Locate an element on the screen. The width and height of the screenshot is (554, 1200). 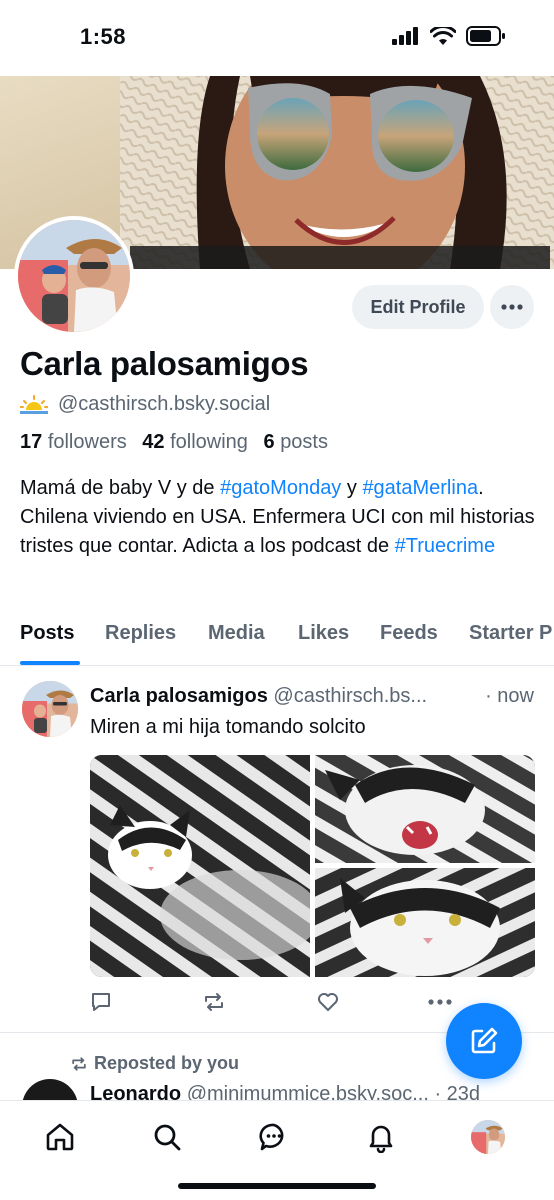
followers-link: 17 followers is located at coordinates (73, 442).